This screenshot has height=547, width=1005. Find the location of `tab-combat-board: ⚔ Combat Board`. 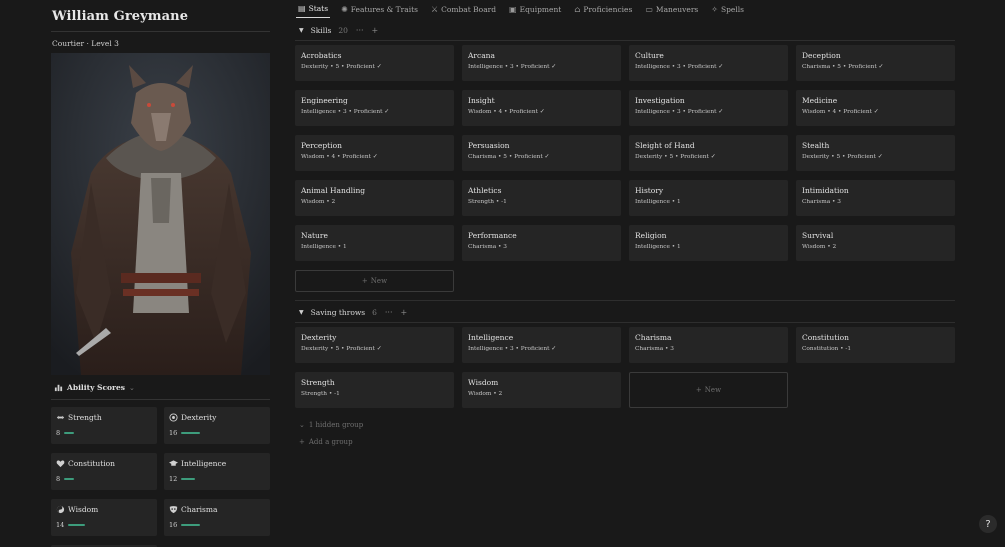

tab-combat-board: ⚔ Combat Board is located at coordinates (463, 9).